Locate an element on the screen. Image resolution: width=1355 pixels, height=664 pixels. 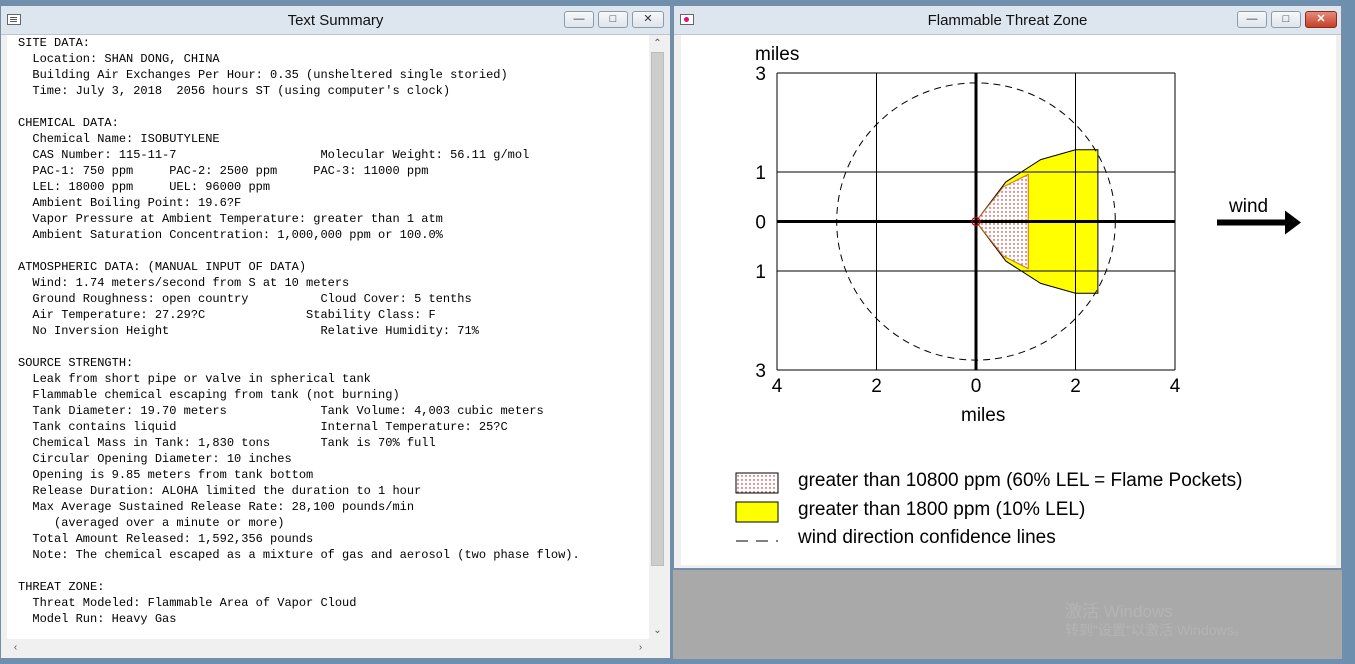
summary-line: Ambient Boiling Point: 19.6?F is located at coordinates (130, 203).